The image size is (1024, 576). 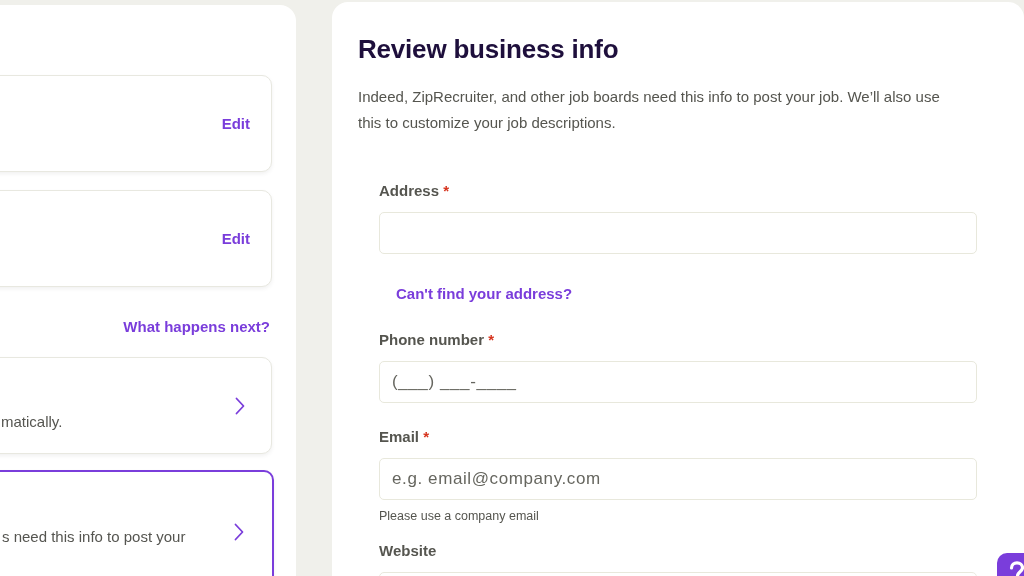 What do you see at coordinates (136, 405) in the screenshot?
I see `step-card: matically.` at bounding box center [136, 405].